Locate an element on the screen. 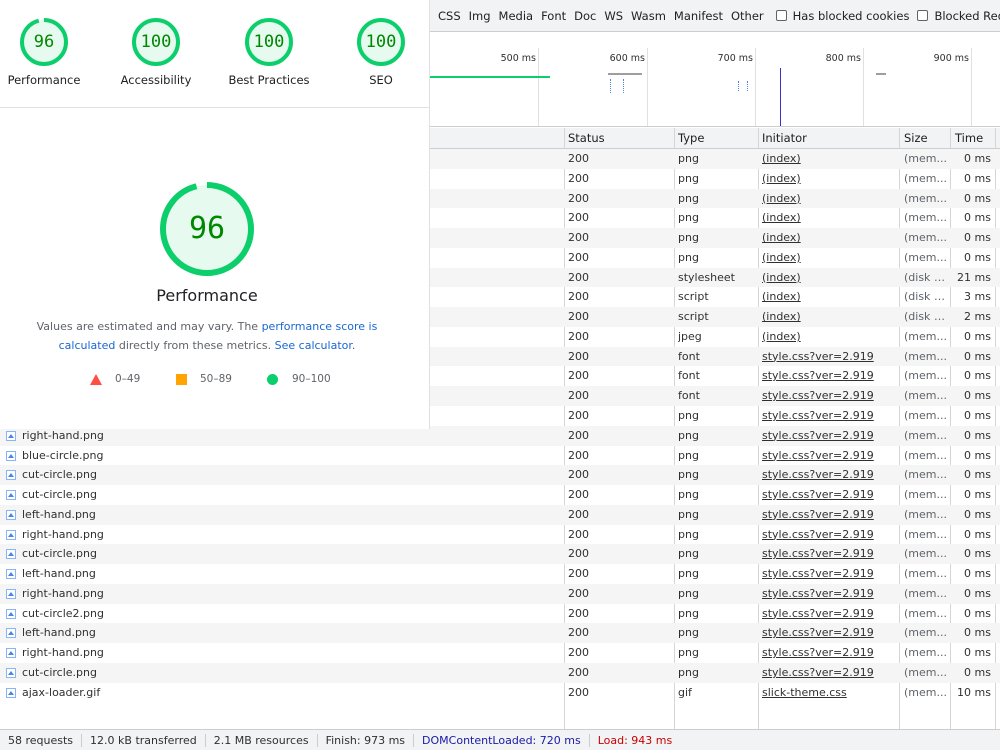  filter-other: Other is located at coordinates (747, 16).